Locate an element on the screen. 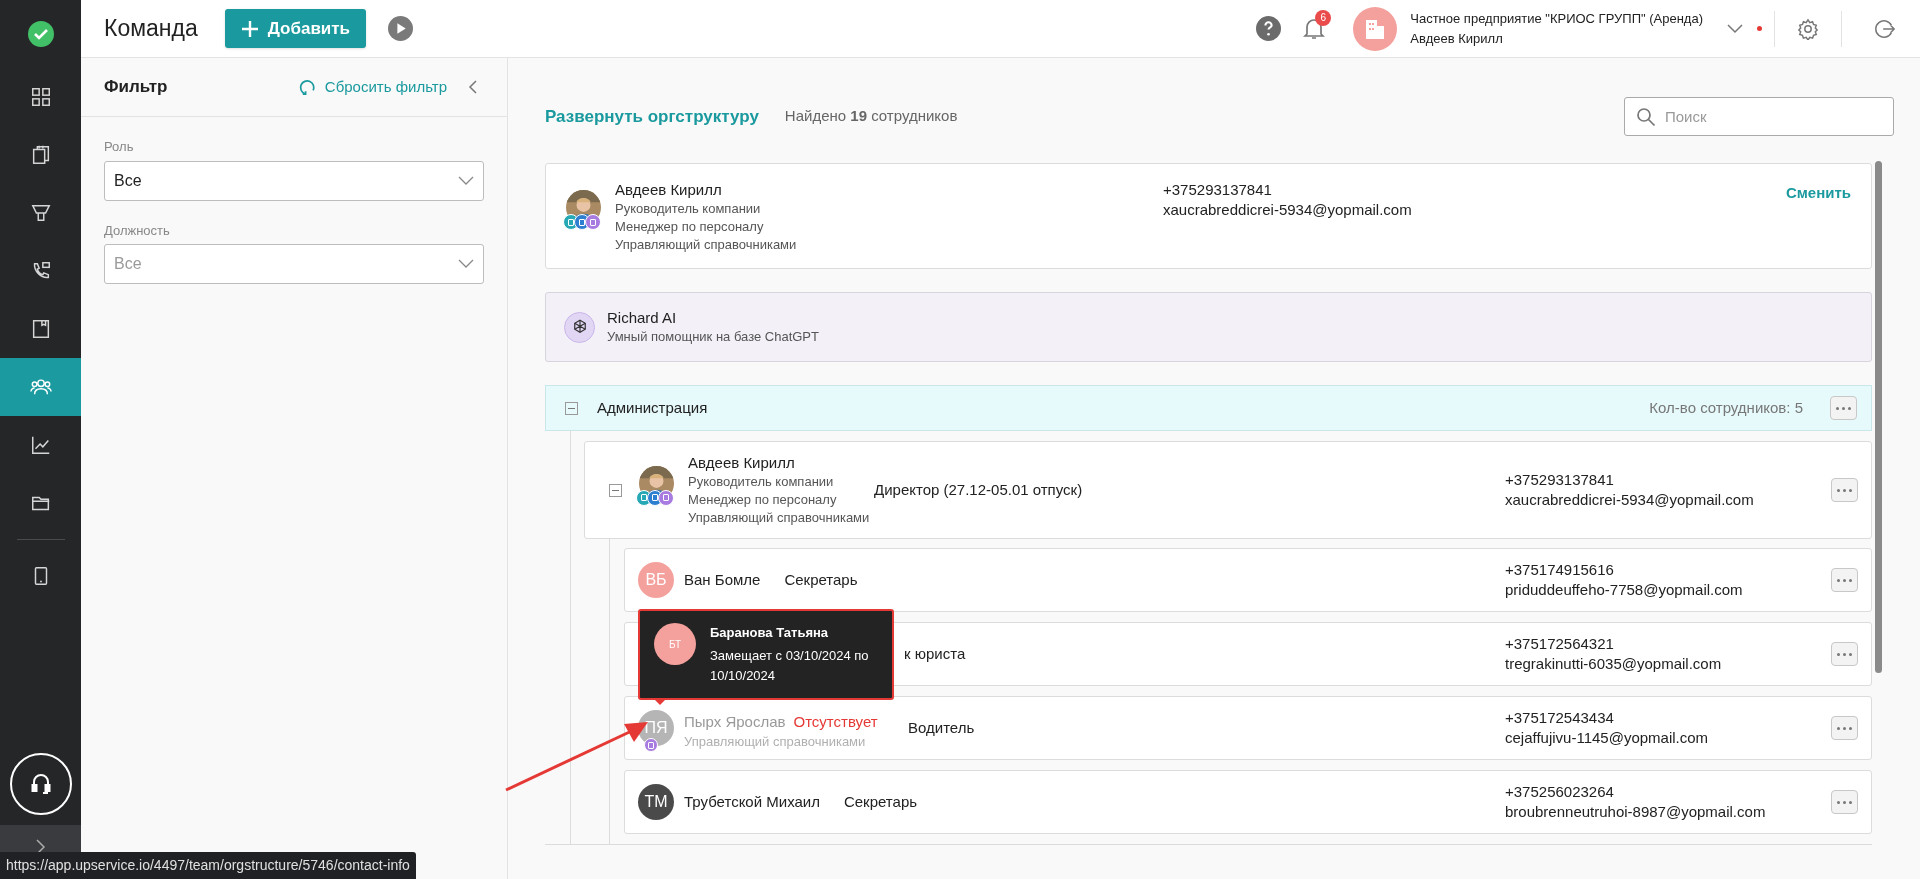 The height and width of the screenshot is (879, 1920). tooltip-text: Замещает с 03/10/2024 по 10/10/2024 is located at coordinates (790, 666).